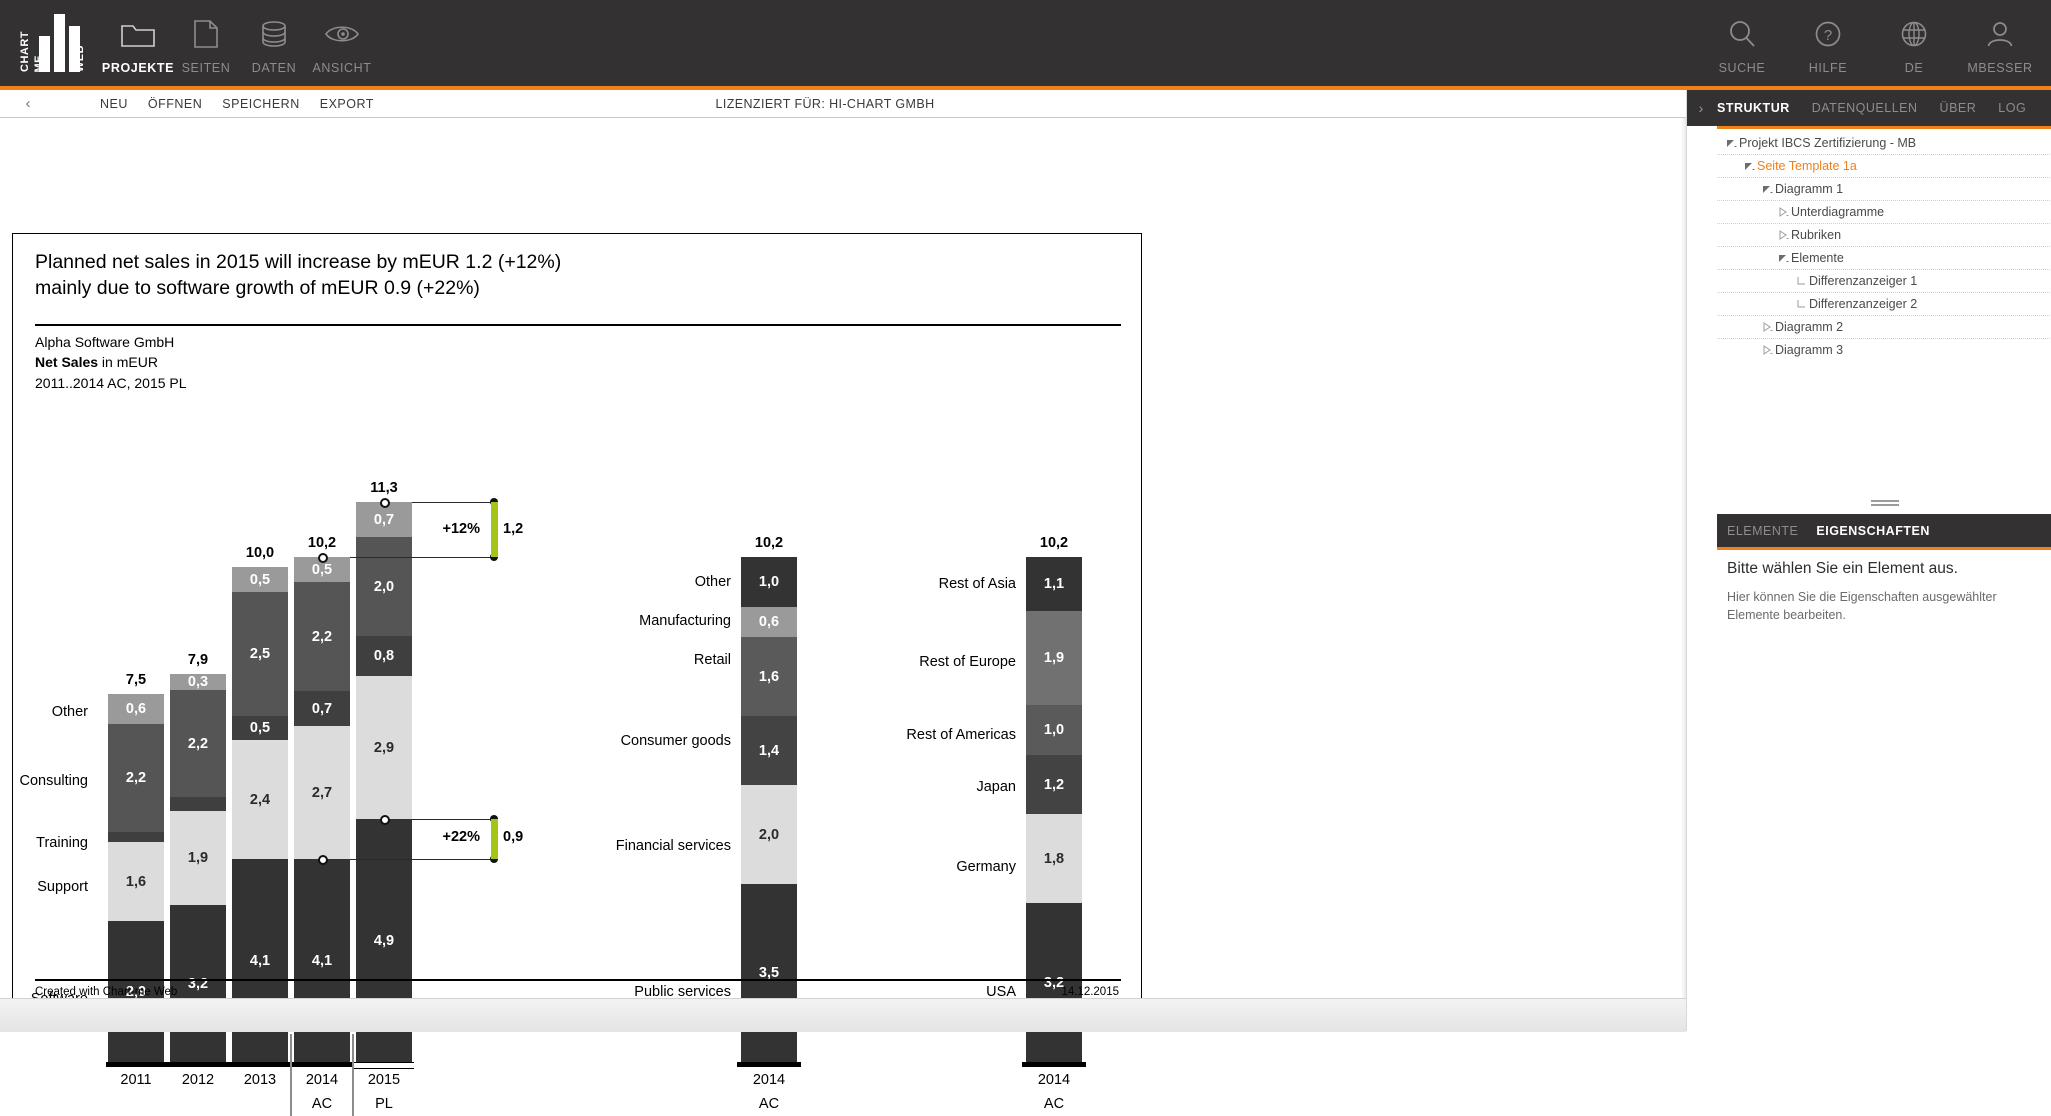  Describe the element at coordinates (769, 676) in the screenshot. I see `segment-industry-retail: 1,6` at that location.